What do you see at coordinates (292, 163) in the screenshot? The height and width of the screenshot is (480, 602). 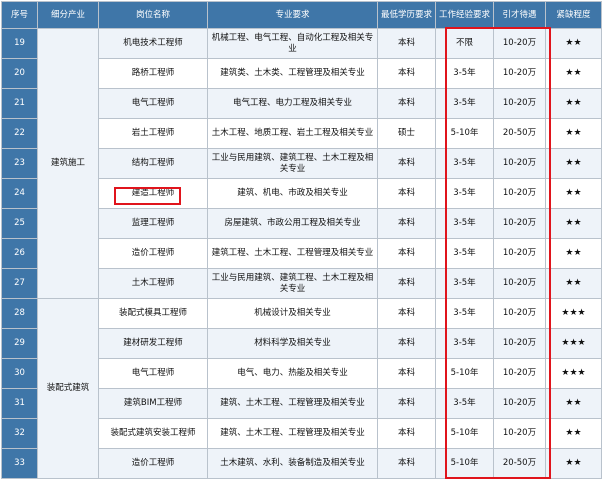 I see `major-cell: 工业与民用建筑、建筑工程、土木工程及相关专业` at bounding box center [292, 163].